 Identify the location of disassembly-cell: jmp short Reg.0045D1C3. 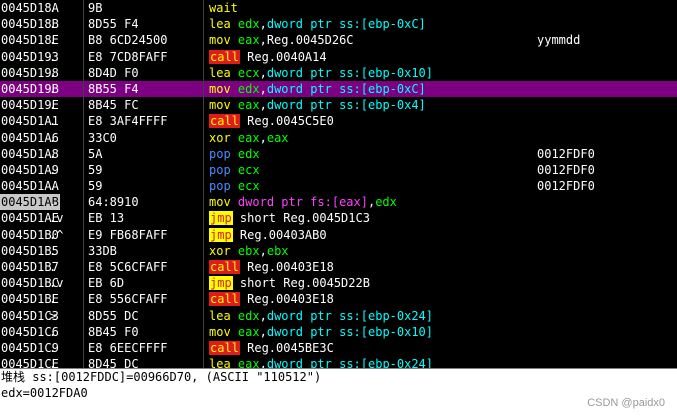
(289, 218).